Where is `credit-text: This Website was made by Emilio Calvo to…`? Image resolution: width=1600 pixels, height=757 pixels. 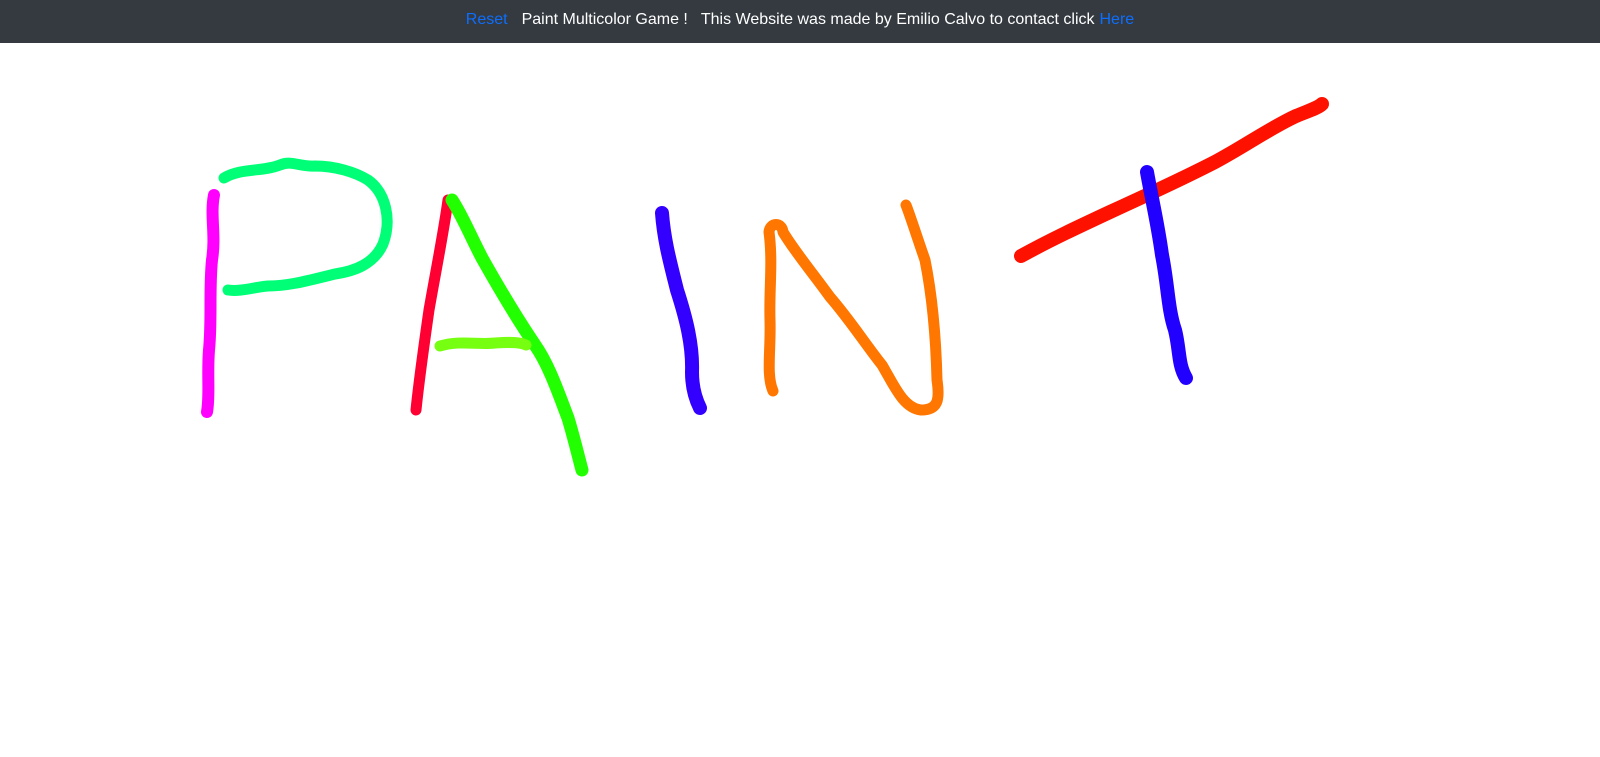 credit-text: This Website was made by Emilio Calvo to… is located at coordinates (897, 19).